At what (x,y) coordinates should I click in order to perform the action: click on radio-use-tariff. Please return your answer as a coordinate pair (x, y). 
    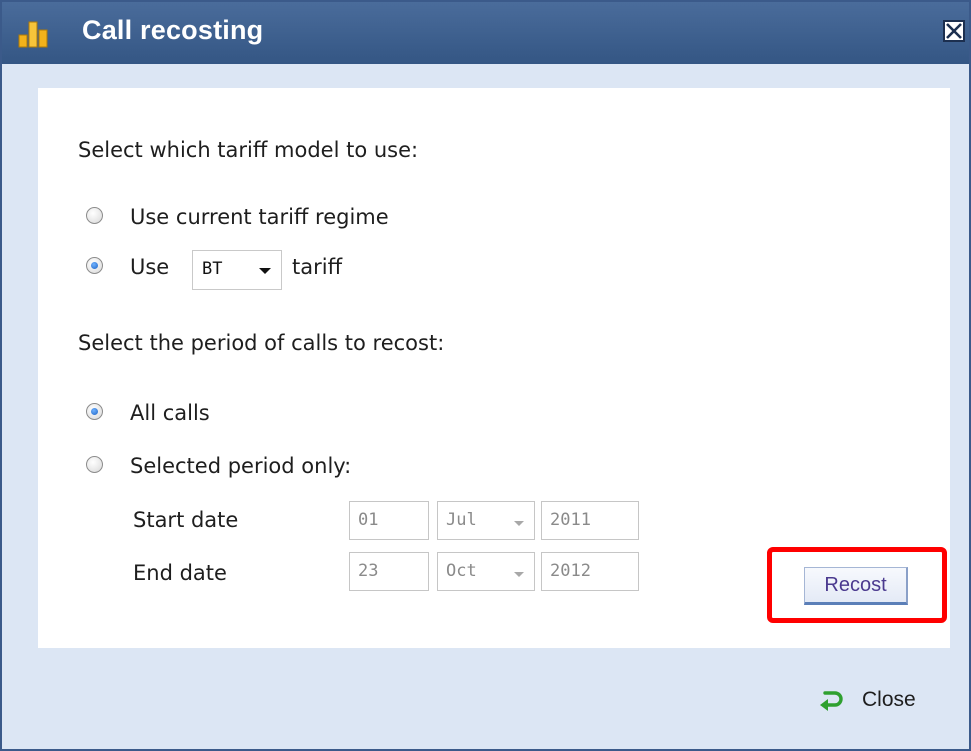
    Looking at the image, I should click on (94, 265).